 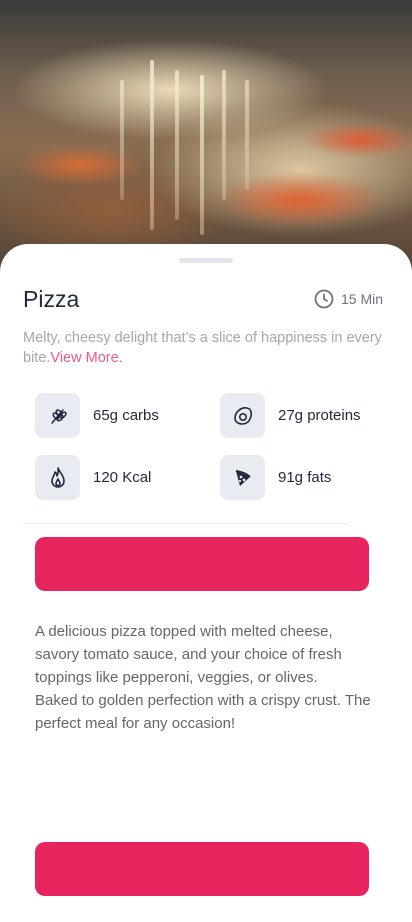 I want to click on nutrition-proteins: 27g proteins, so click(x=290, y=415).